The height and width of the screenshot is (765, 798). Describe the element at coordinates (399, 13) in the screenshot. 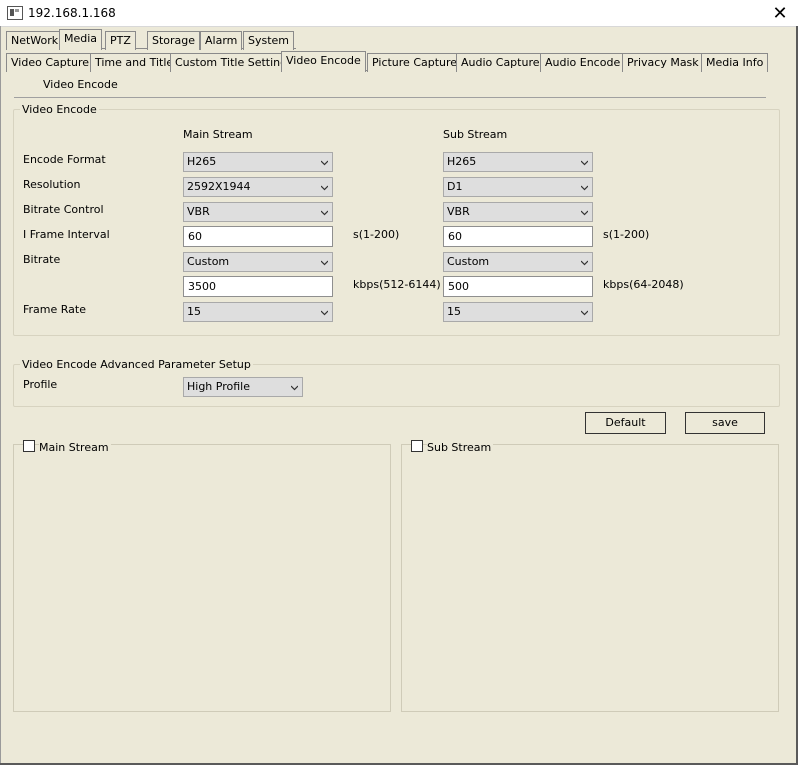

I see `title-bar` at that location.